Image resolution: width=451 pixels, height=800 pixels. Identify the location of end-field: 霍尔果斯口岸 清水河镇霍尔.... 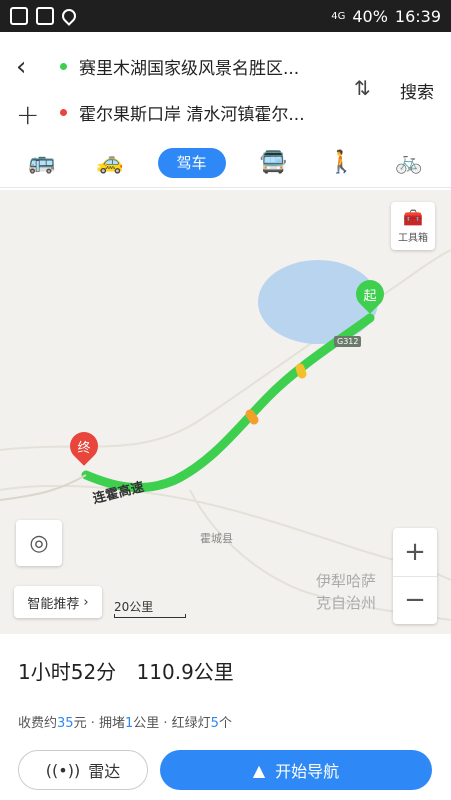
(182, 112).